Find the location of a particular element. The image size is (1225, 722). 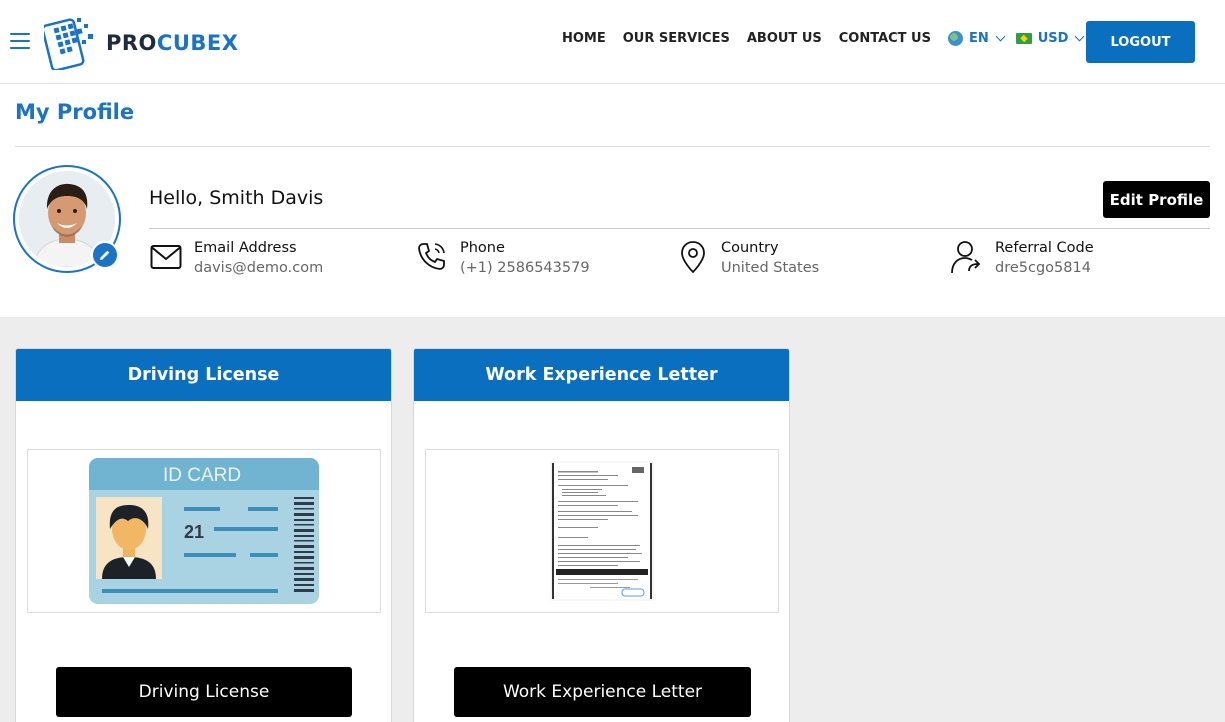

user-share-icon is located at coordinates (967, 257).